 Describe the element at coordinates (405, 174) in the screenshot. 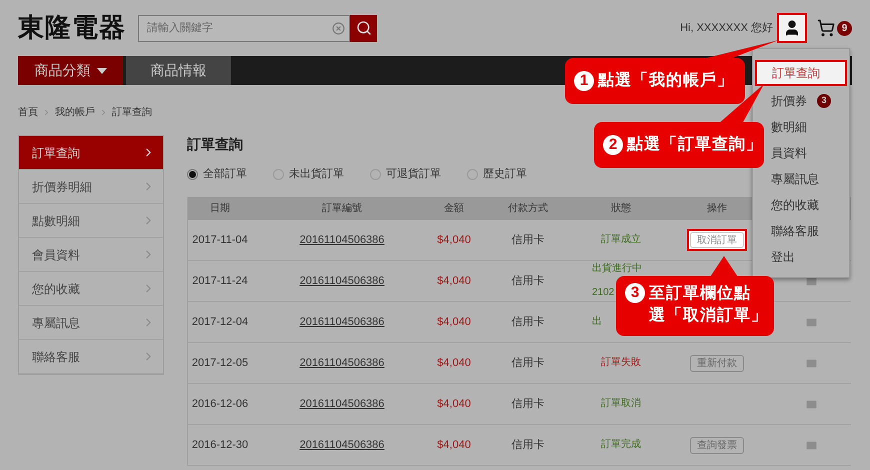

I see `filter-radio: 可退貨訂單` at that location.